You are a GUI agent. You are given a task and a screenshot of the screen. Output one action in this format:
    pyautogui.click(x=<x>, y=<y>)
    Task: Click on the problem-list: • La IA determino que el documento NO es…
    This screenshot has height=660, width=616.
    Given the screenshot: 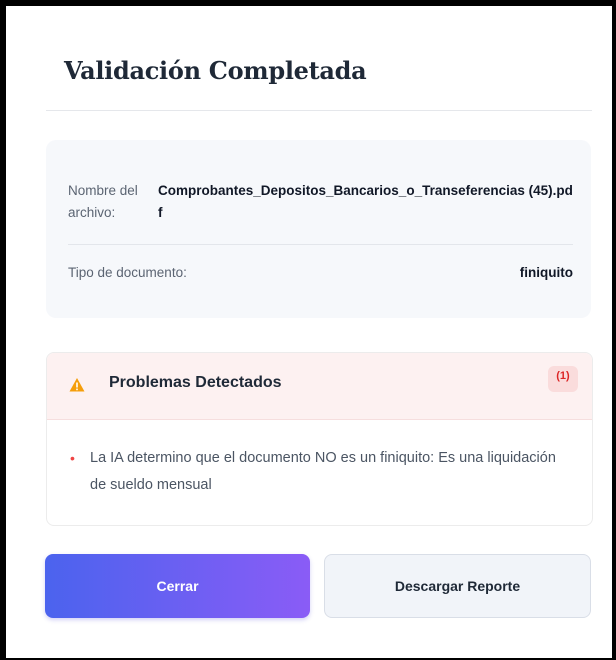 What is the action you would take?
    pyautogui.click(x=320, y=472)
    